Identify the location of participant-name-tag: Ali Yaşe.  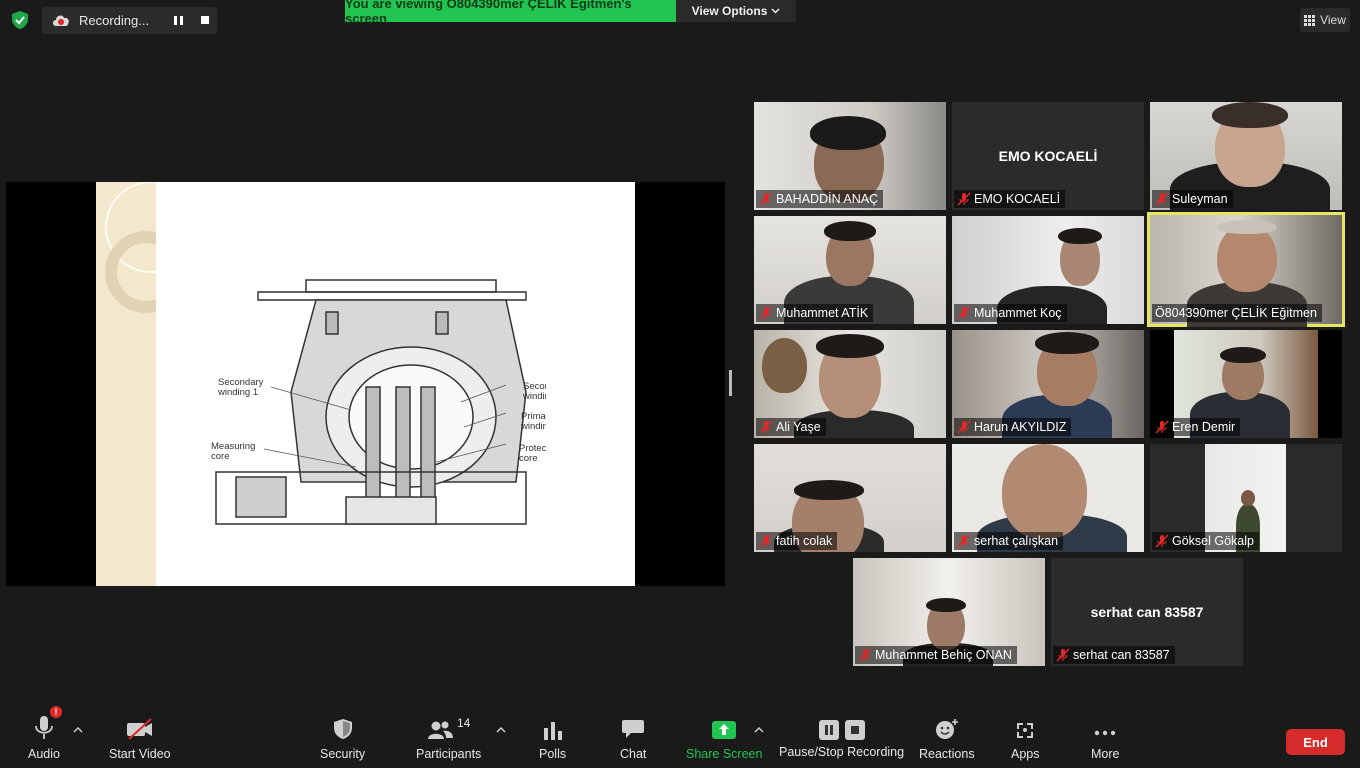
(791, 427).